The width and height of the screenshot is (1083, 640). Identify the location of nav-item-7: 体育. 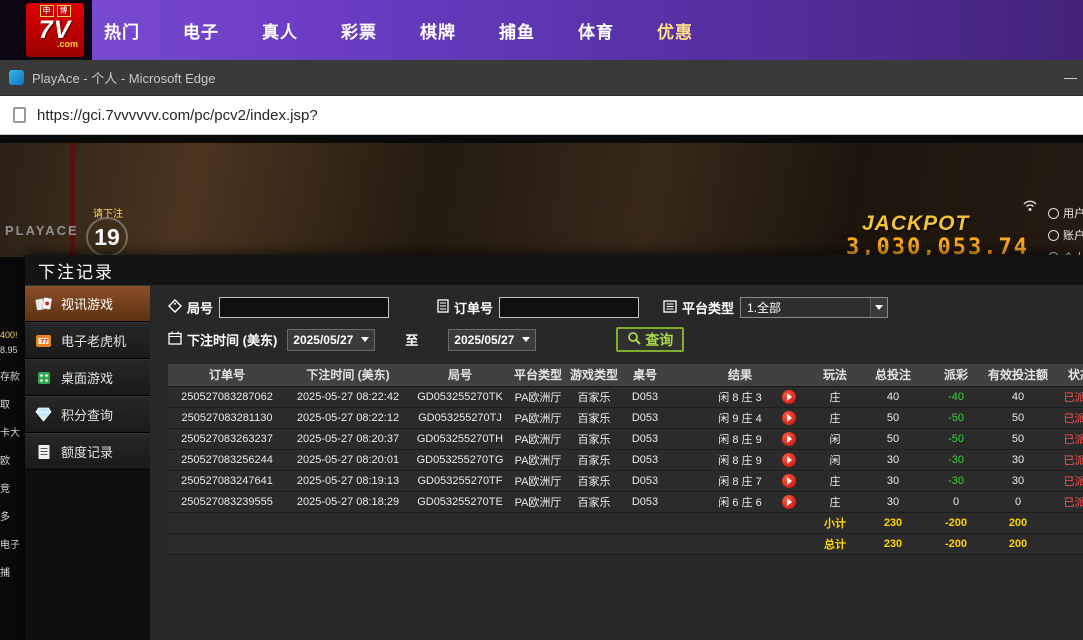
(596, 30).